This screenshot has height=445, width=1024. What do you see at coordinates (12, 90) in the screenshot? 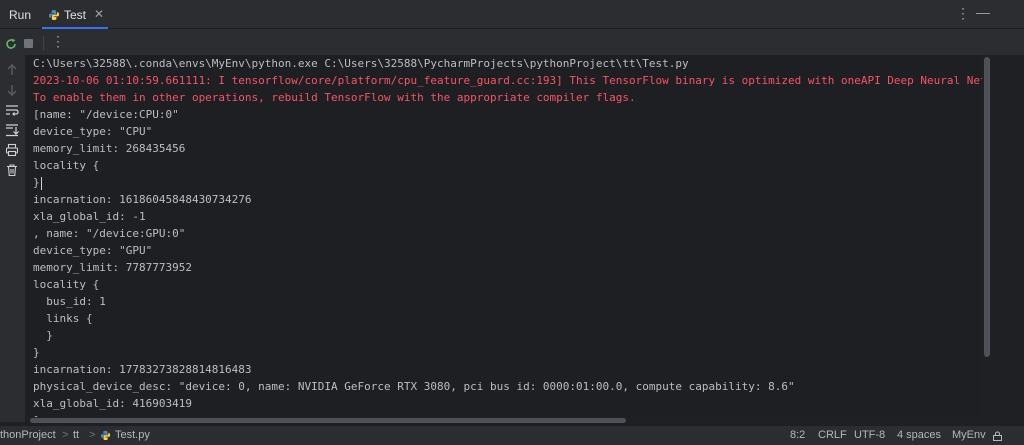
I see `arrow-down-icon` at bounding box center [12, 90].